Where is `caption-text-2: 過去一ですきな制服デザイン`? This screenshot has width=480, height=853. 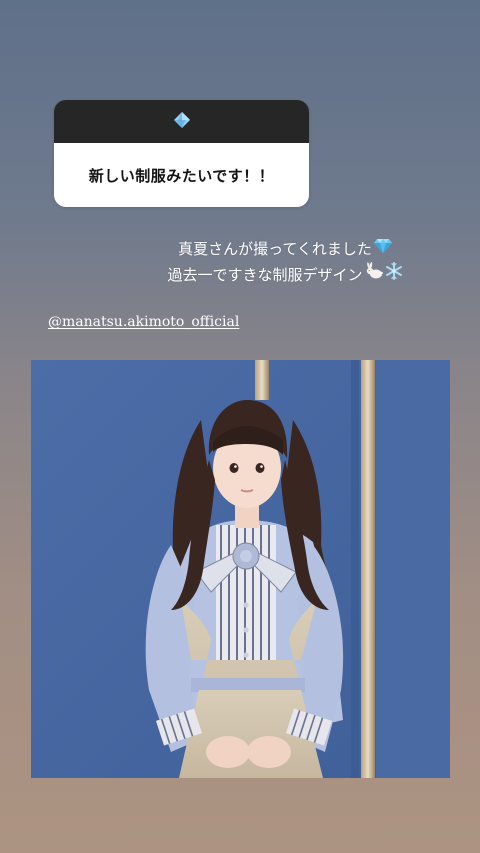 caption-text-2: 過去一ですきな制服デザイン is located at coordinates (265, 275).